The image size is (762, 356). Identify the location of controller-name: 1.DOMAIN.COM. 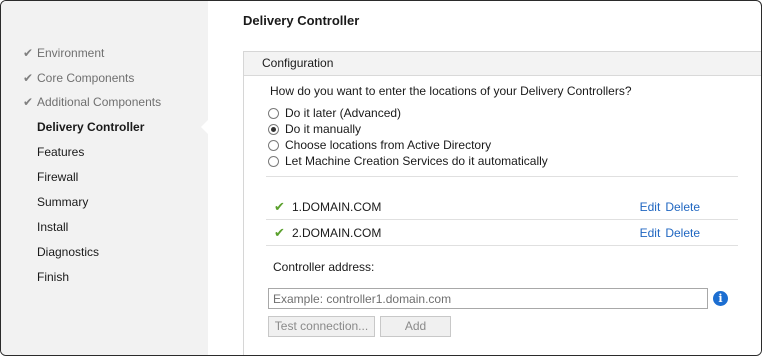
(337, 207).